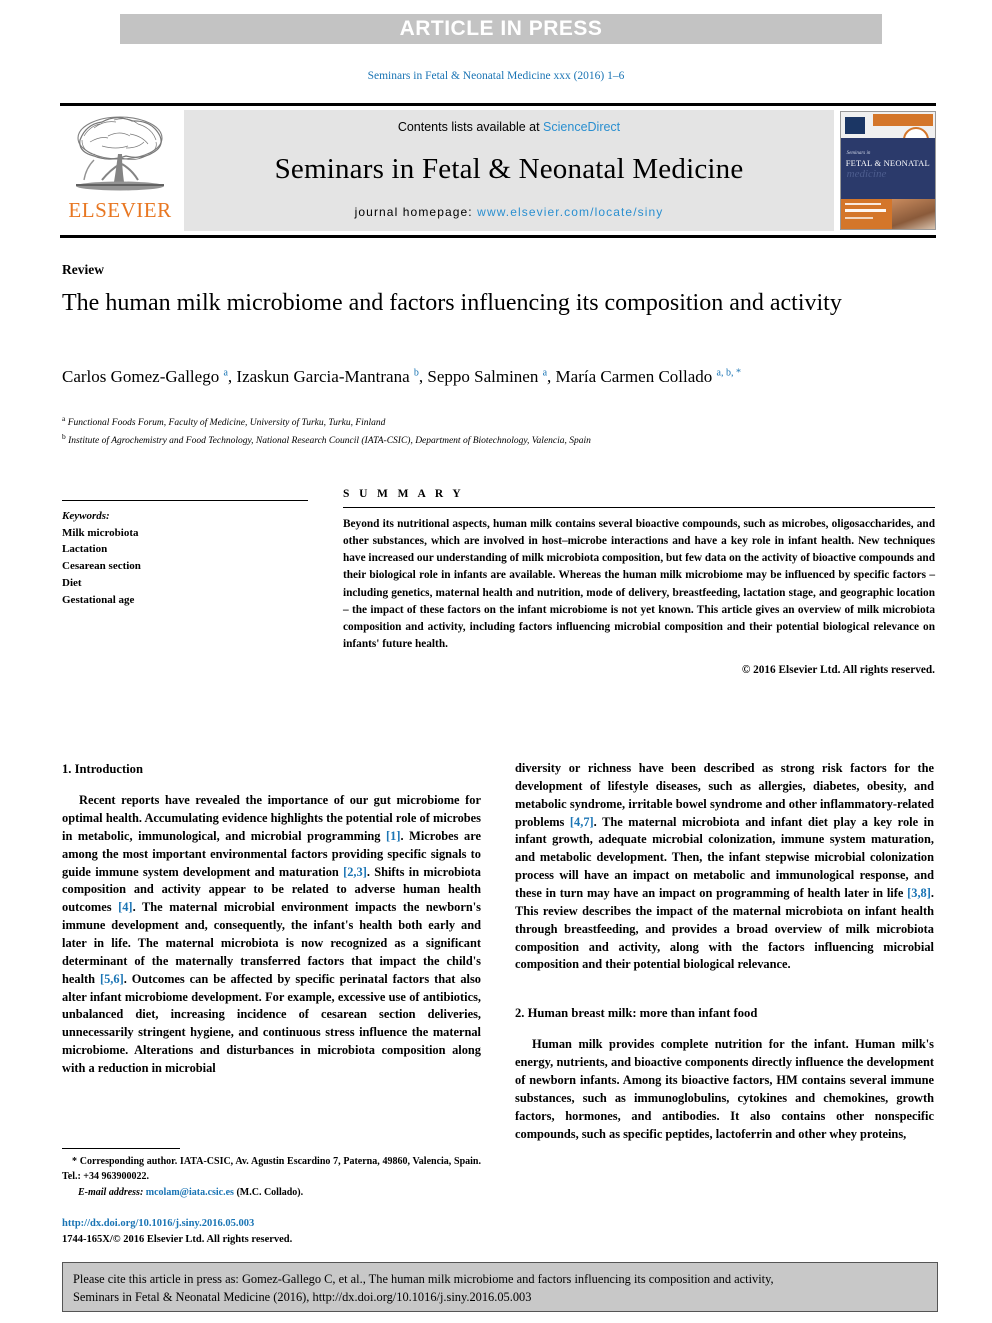  What do you see at coordinates (355, 872) in the screenshot?
I see `citation-ref: [2,3]` at bounding box center [355, 872].